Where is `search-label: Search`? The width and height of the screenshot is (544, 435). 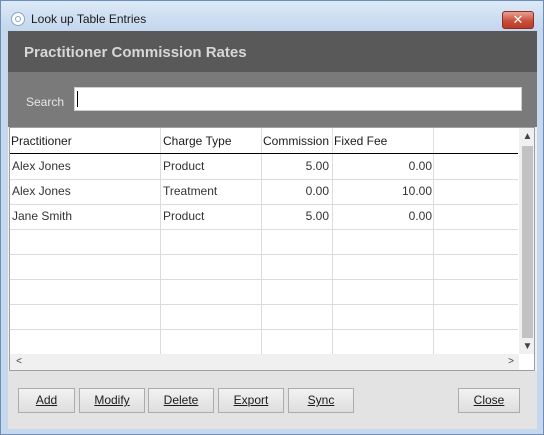
search-label: Search is located at coordinates (45, 102).